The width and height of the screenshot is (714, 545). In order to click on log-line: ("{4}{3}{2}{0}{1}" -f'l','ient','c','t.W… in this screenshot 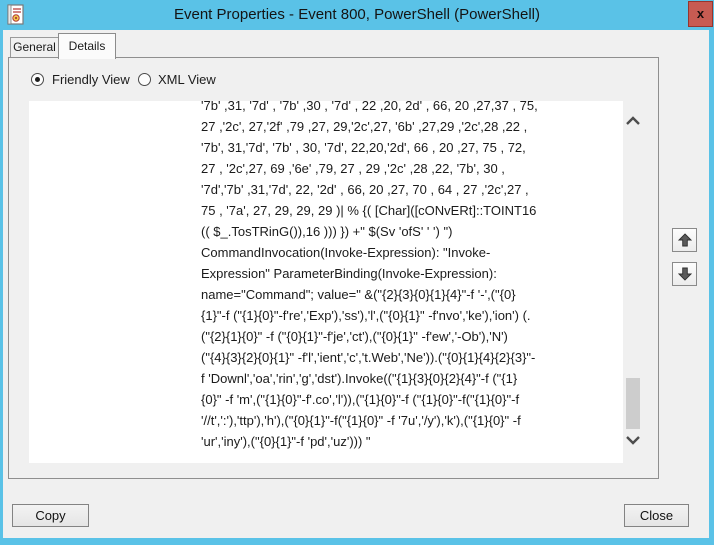, I will do `click(368, 357)`.